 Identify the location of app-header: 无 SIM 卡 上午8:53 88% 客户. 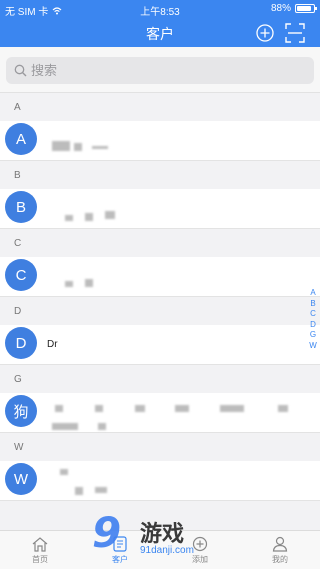
(160, 23).